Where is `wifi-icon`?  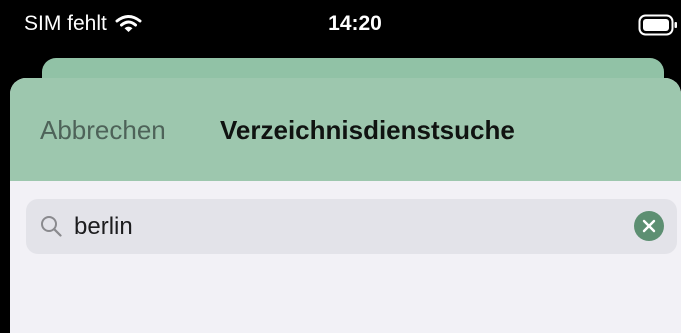 wifi-icon is located at coordinates (128, 23).